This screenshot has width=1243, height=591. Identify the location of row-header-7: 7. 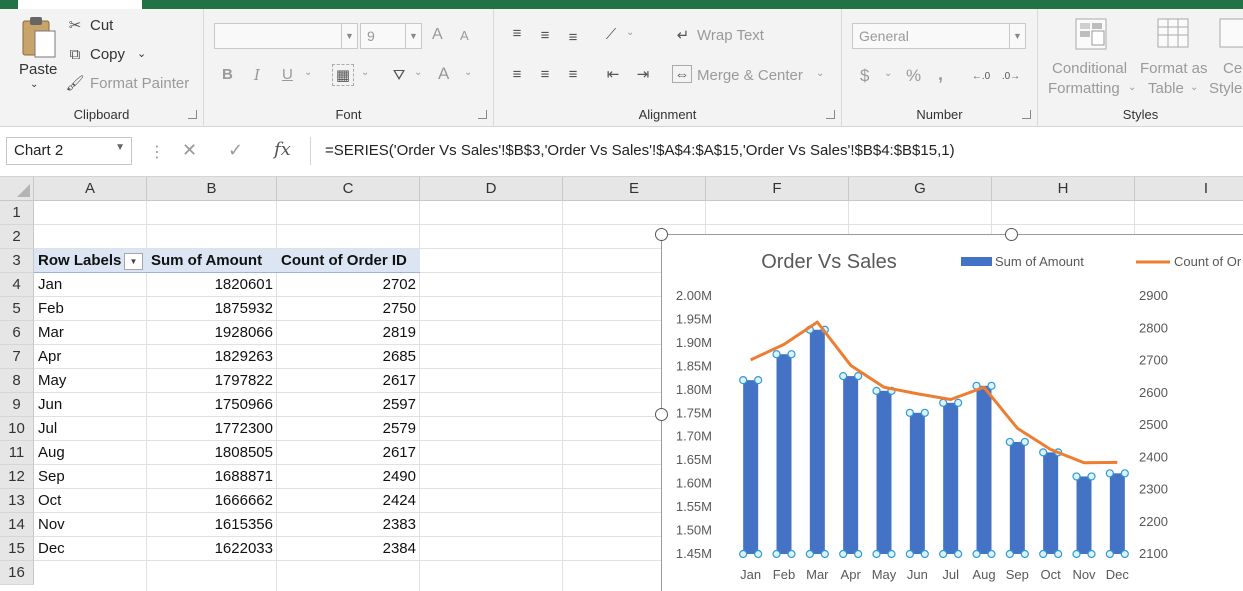
(17, 357).